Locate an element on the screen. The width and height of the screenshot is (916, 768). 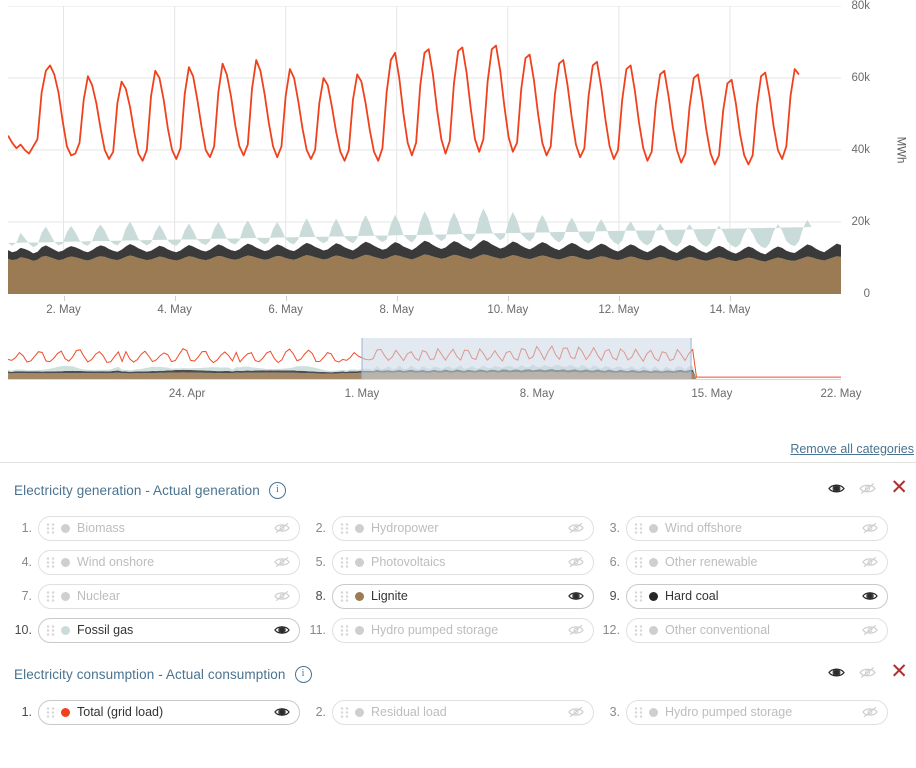
y-axis-tick: 40k is located at coordinates (860, 150).